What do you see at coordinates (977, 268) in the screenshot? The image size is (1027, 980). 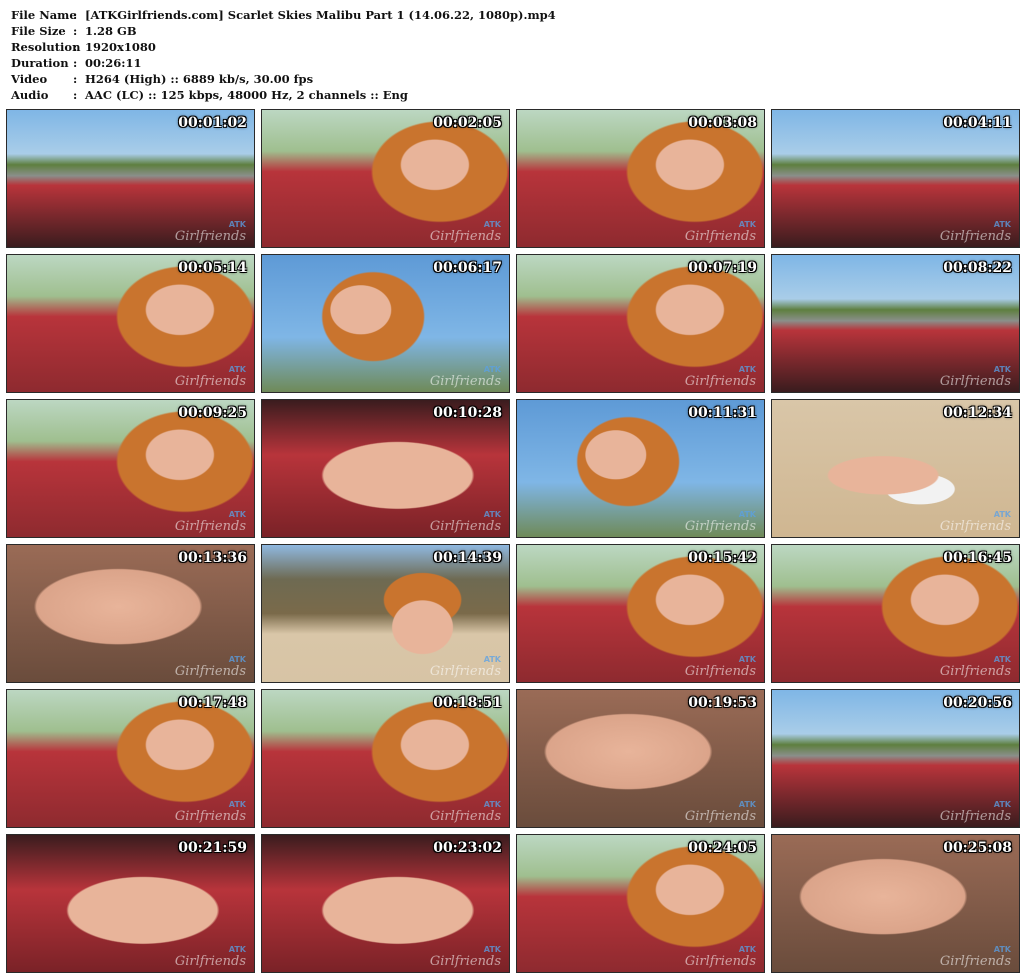 I see `timestamp-label: 00:08:22` at bounding box center [977, 268].